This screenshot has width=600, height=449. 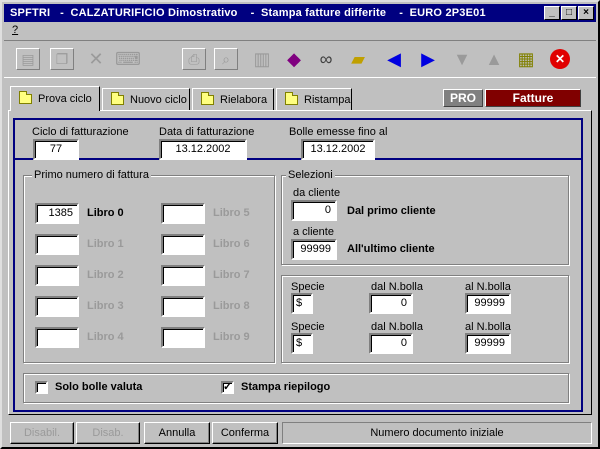 I want to click on annulla-button: Annulla, so click(x=177, y=433).